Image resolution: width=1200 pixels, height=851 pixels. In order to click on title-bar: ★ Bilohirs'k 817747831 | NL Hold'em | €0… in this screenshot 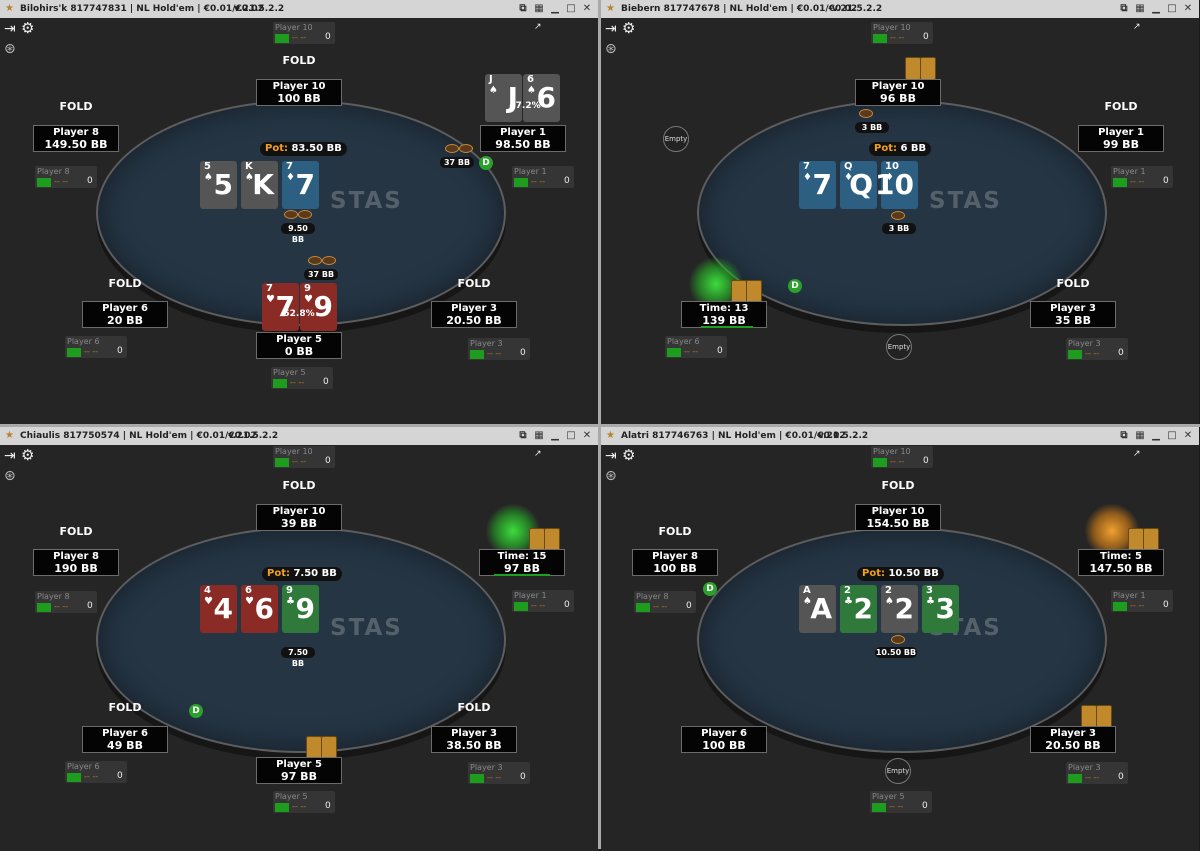, I will do `click(299, 9)`.